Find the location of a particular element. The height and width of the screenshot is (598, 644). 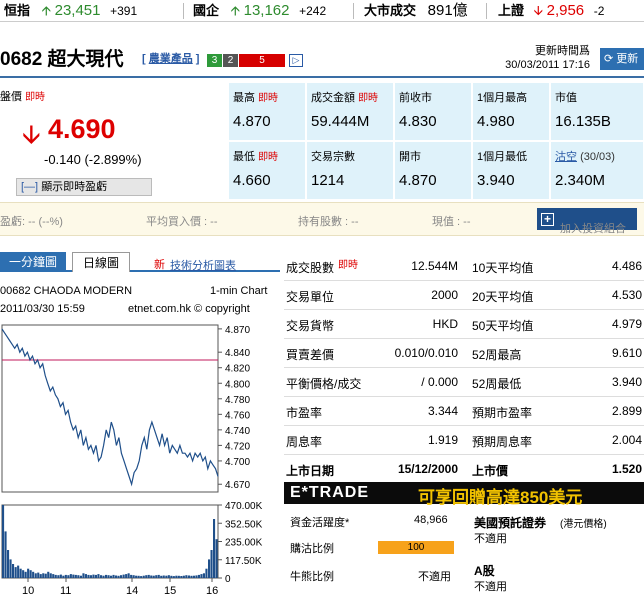

stats-row: 上市日期 15/12/2000 上市價 1.520 is located at coordinates (464, 469).